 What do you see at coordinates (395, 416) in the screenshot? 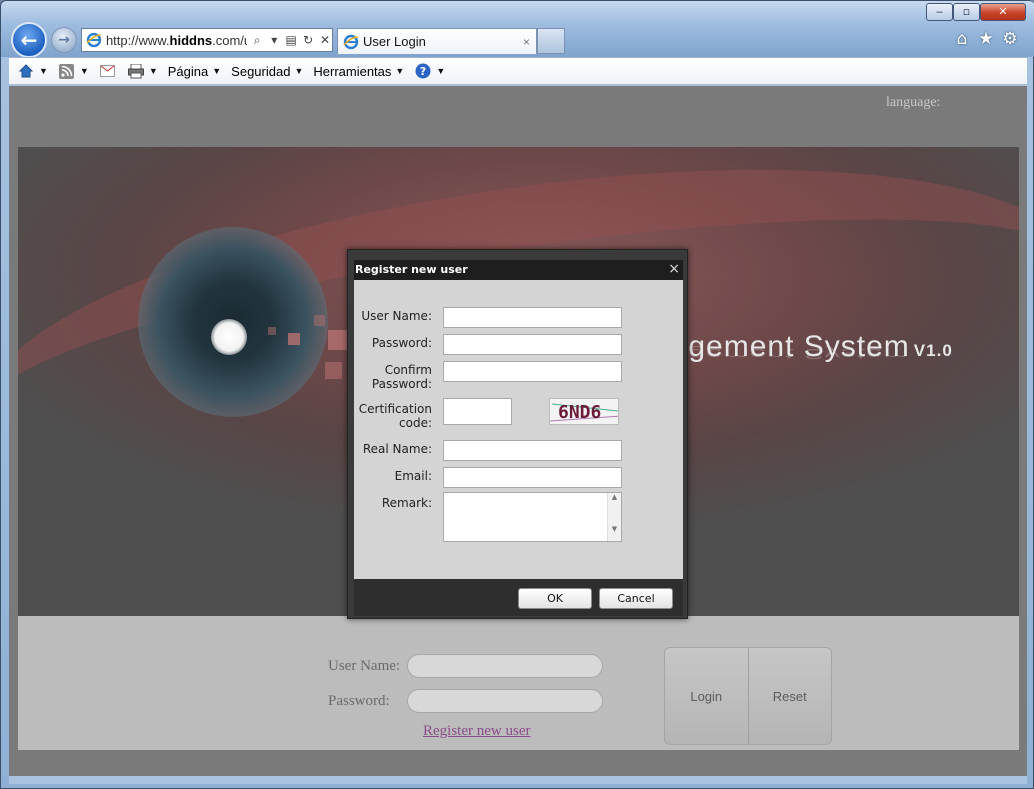
I see `certification-code-label: Certification code:` at bounding box center [395, 416].